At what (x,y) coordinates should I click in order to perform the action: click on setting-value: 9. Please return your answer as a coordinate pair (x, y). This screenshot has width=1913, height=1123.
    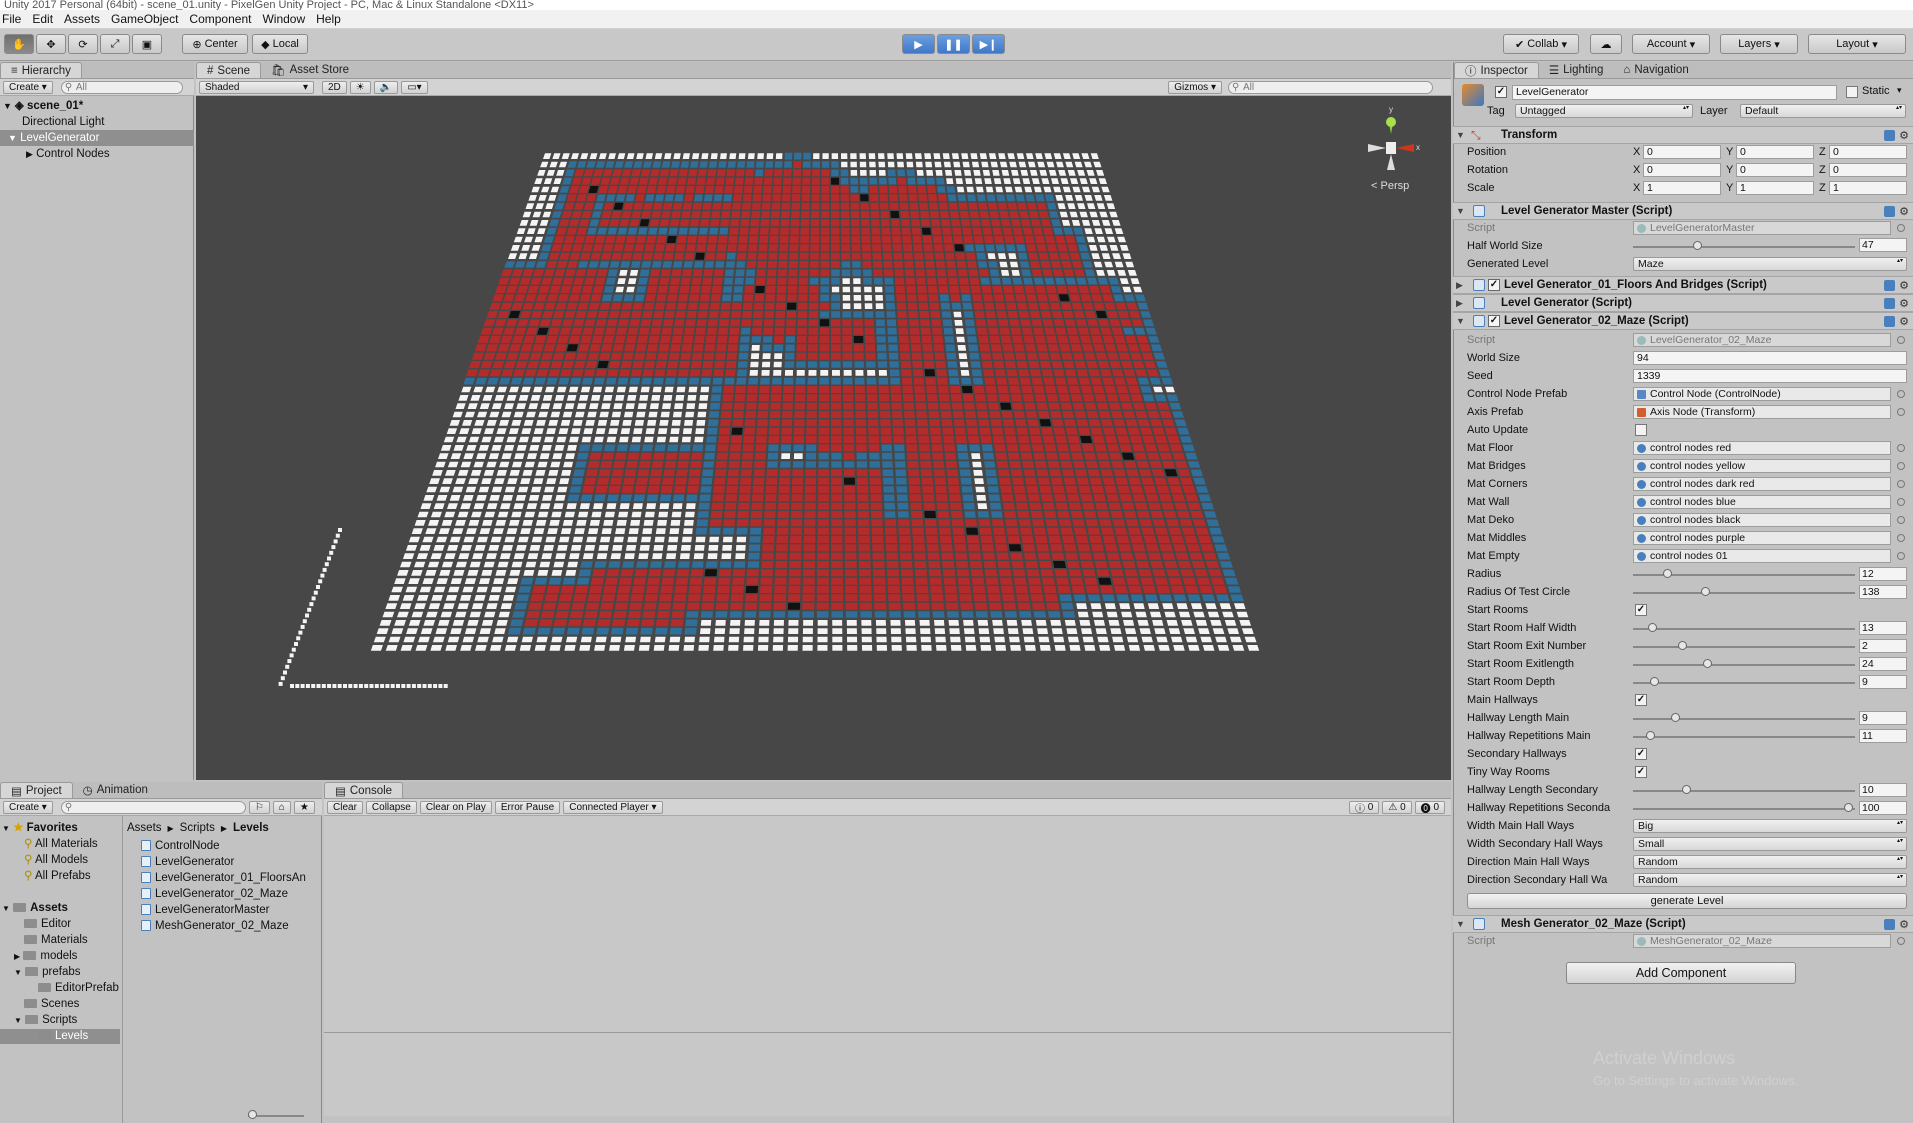
    Looking at the image, I should click on (1883, 718).